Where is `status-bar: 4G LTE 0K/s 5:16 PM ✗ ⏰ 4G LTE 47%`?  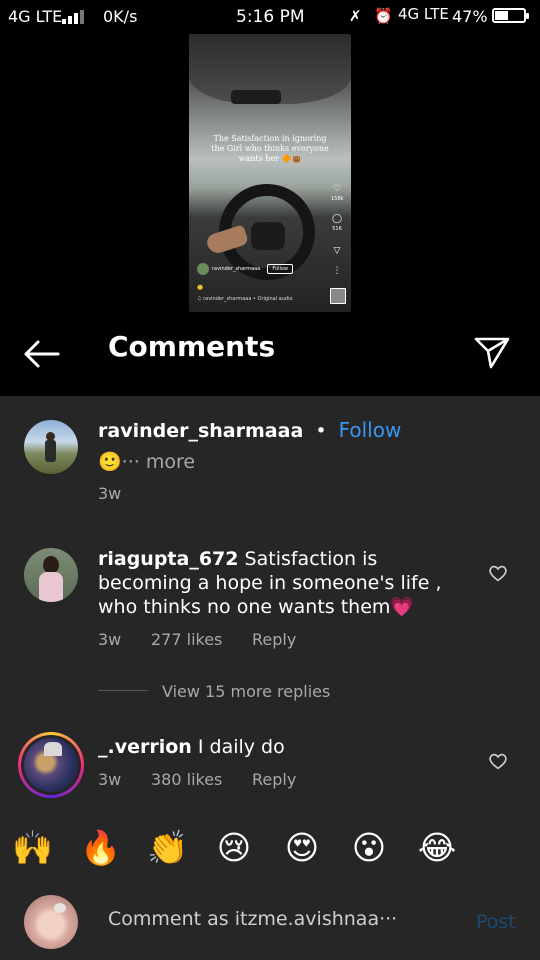 status-bar: 4G LTE 0K/s 5:16 PM ✗ ⏰ 4G LTE 47% is located at coordinates (270, 17).